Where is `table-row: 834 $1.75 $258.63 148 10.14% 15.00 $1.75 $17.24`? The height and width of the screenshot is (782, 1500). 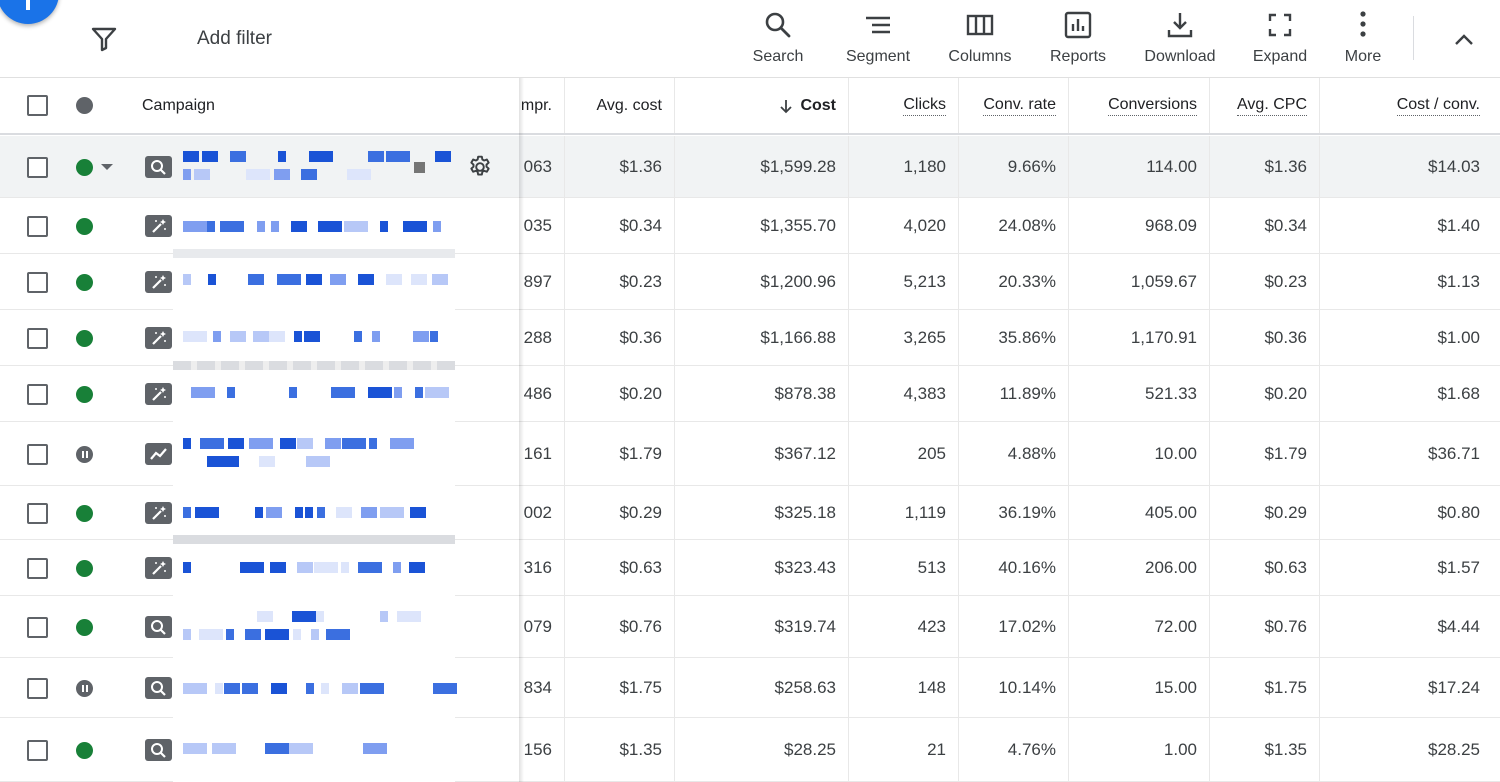 table-row: 834 $1.75 $258.63 148 10.14% 15.00 $1.75 $17.24 is located at coordinates (750, 688).